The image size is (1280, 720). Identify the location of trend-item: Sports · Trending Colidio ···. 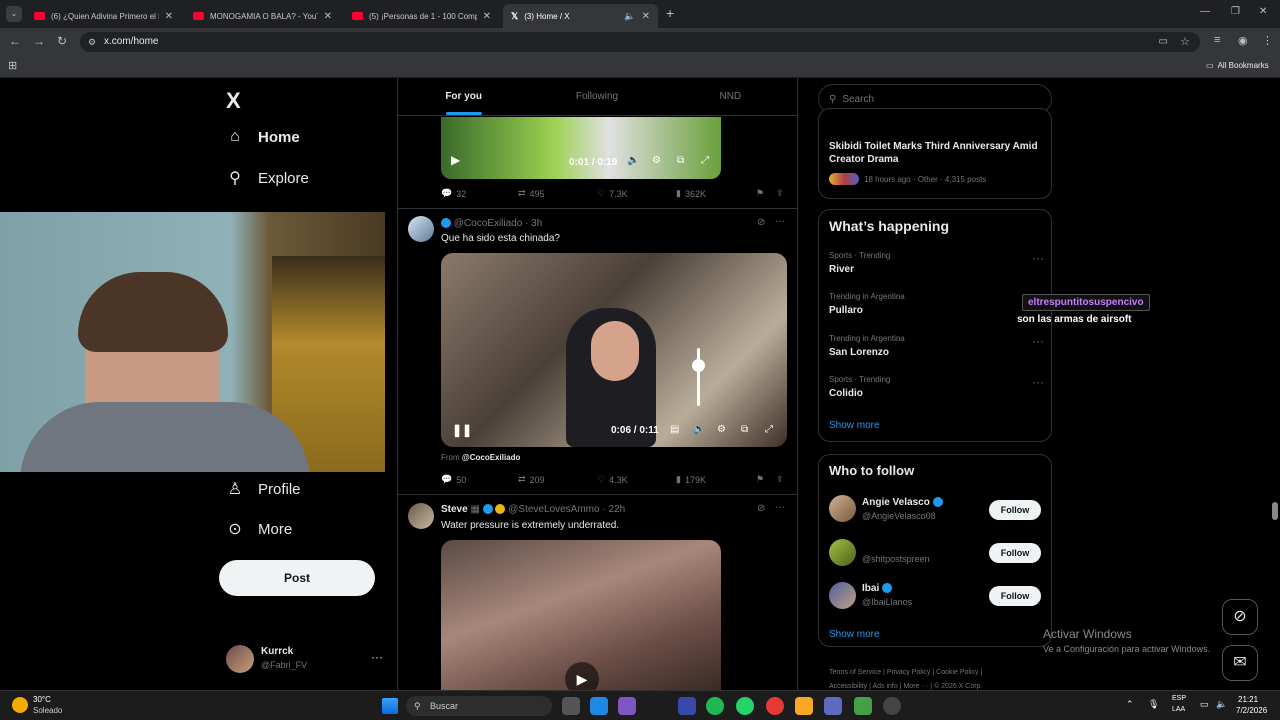
(936, 387).